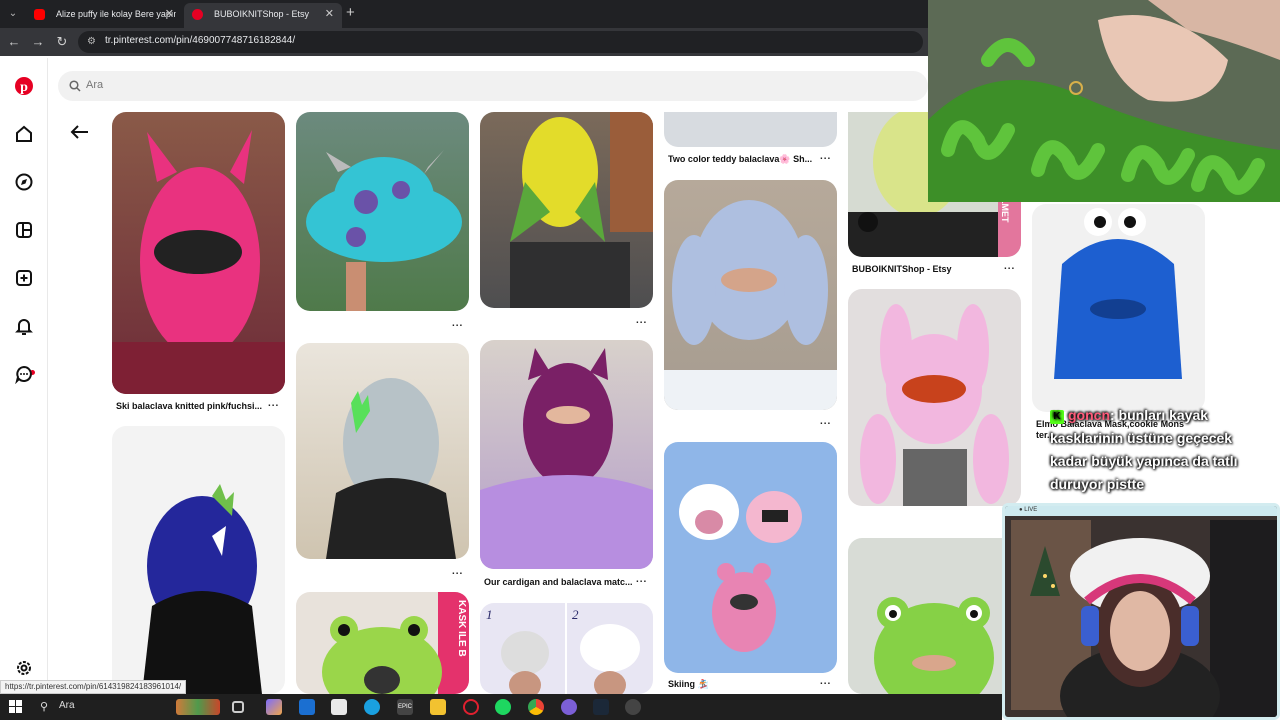  I want to click on create-plus-icon, so click(24, 278).